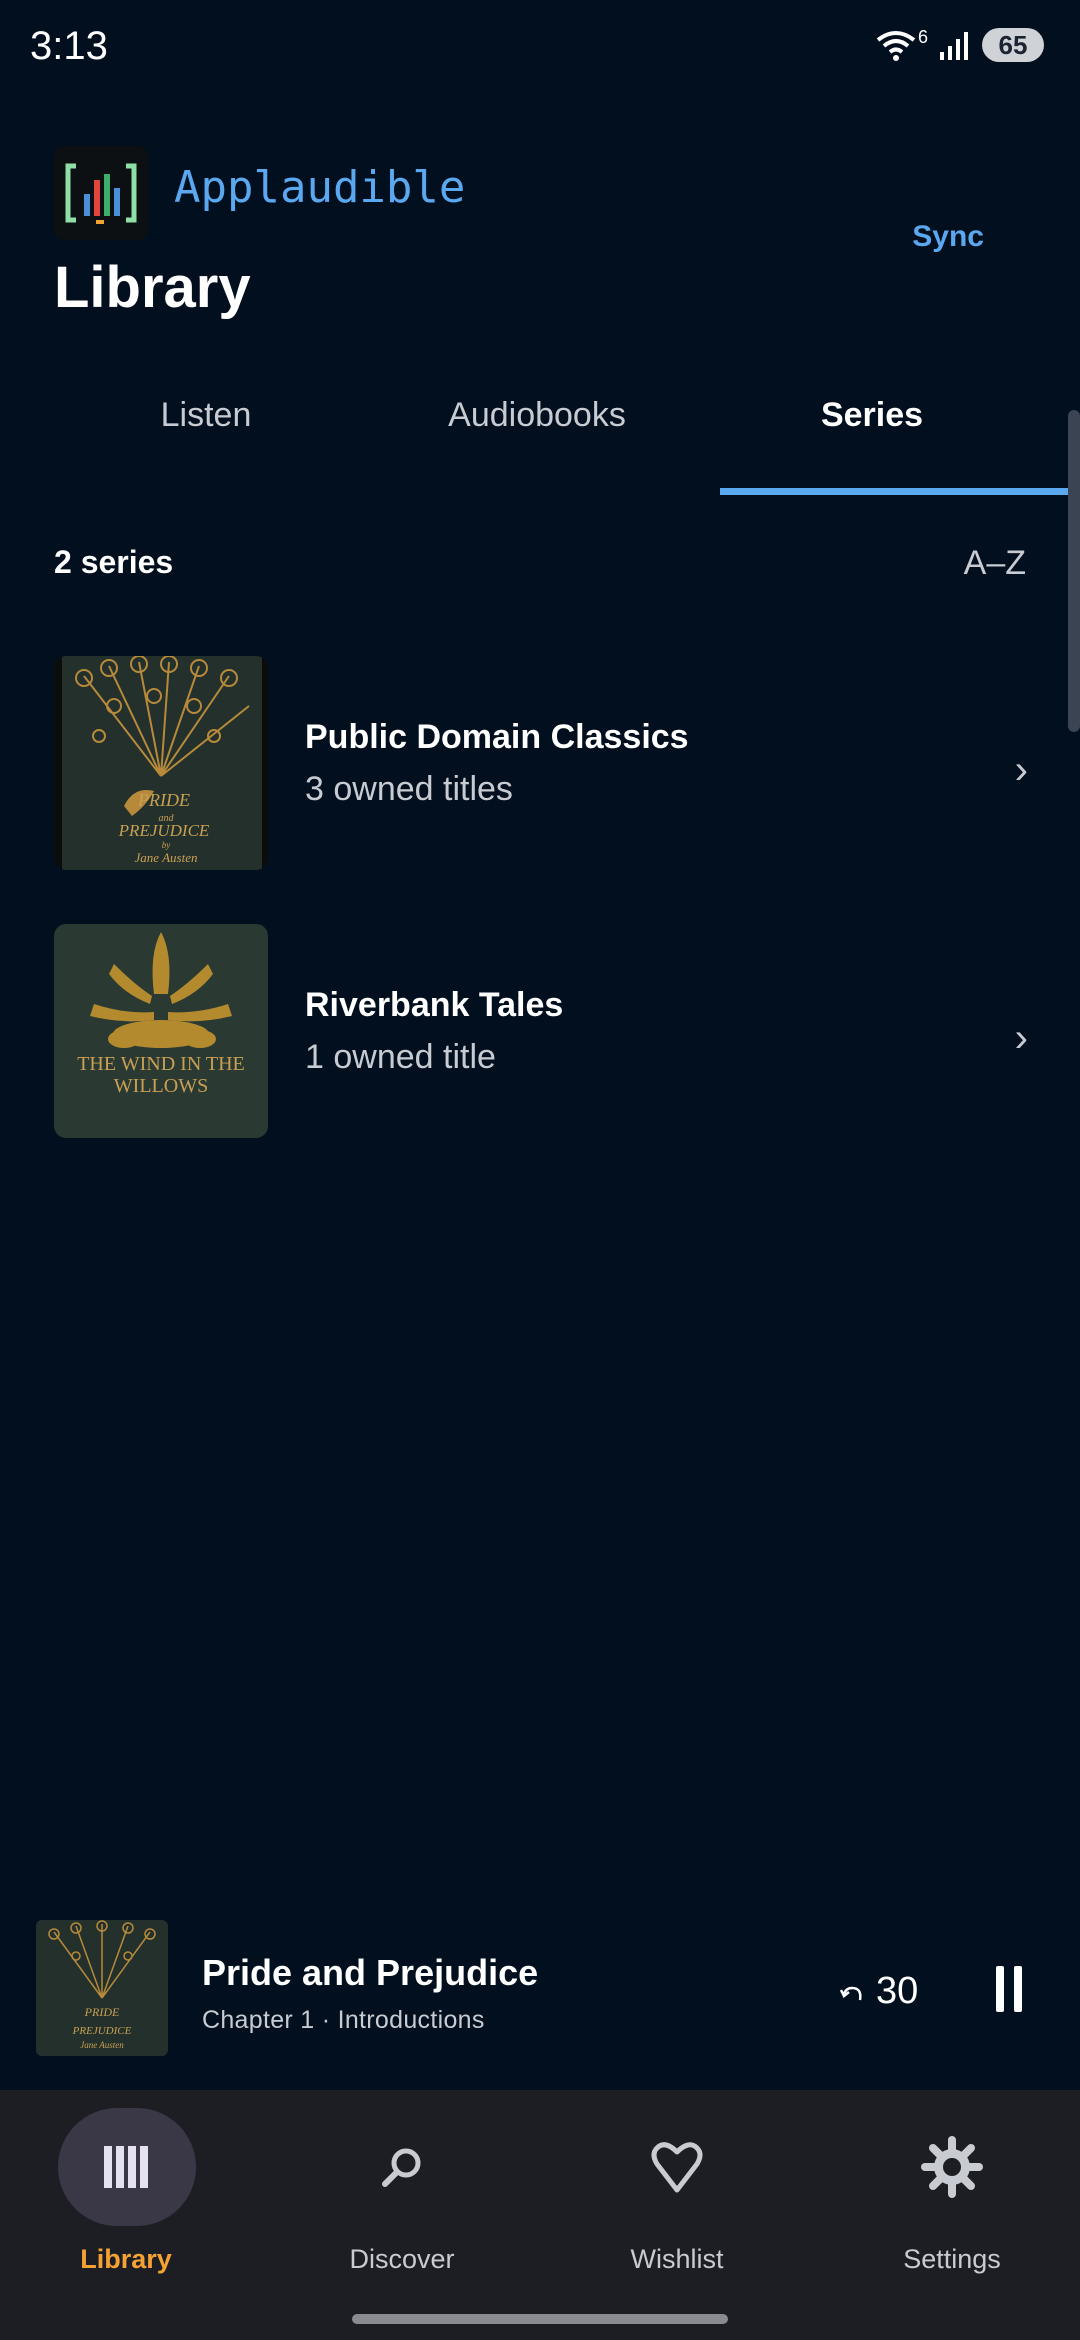 This screenshot has width=1080, height=2340. Describe the element at coordinates (922, 36) in the screenshot. I see `wifi-badge: 6` at that location.